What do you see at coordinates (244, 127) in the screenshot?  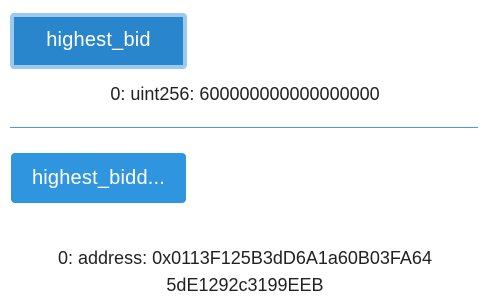 I see `section-divider` at bounding box center [244, 127].